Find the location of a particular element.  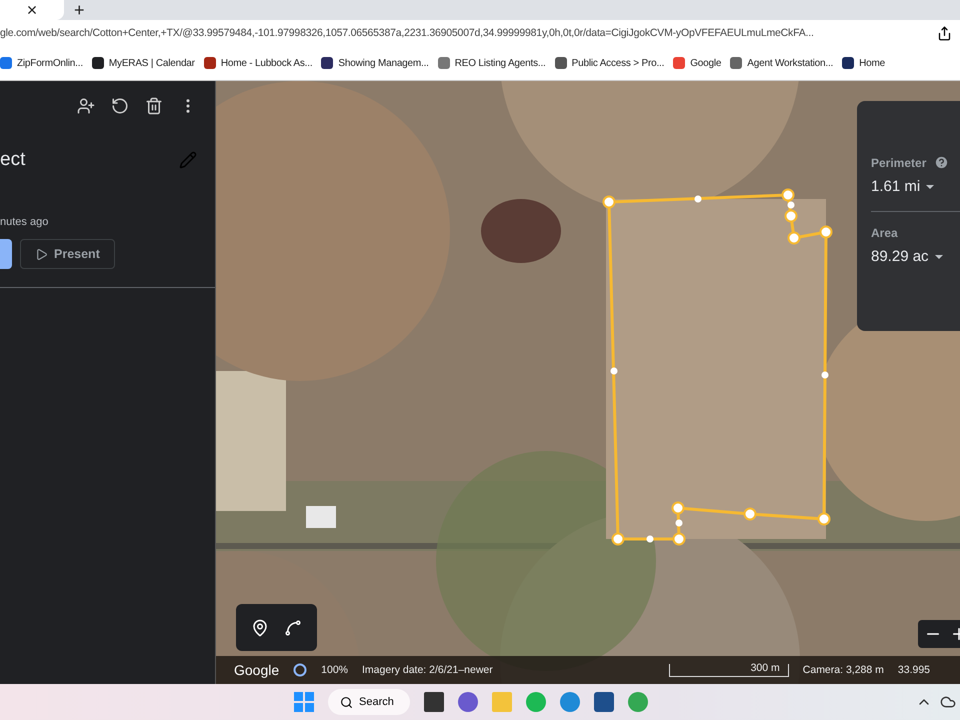

perimeter-value-dropdown: 1.61 mi is located at coordinates (915, 186).